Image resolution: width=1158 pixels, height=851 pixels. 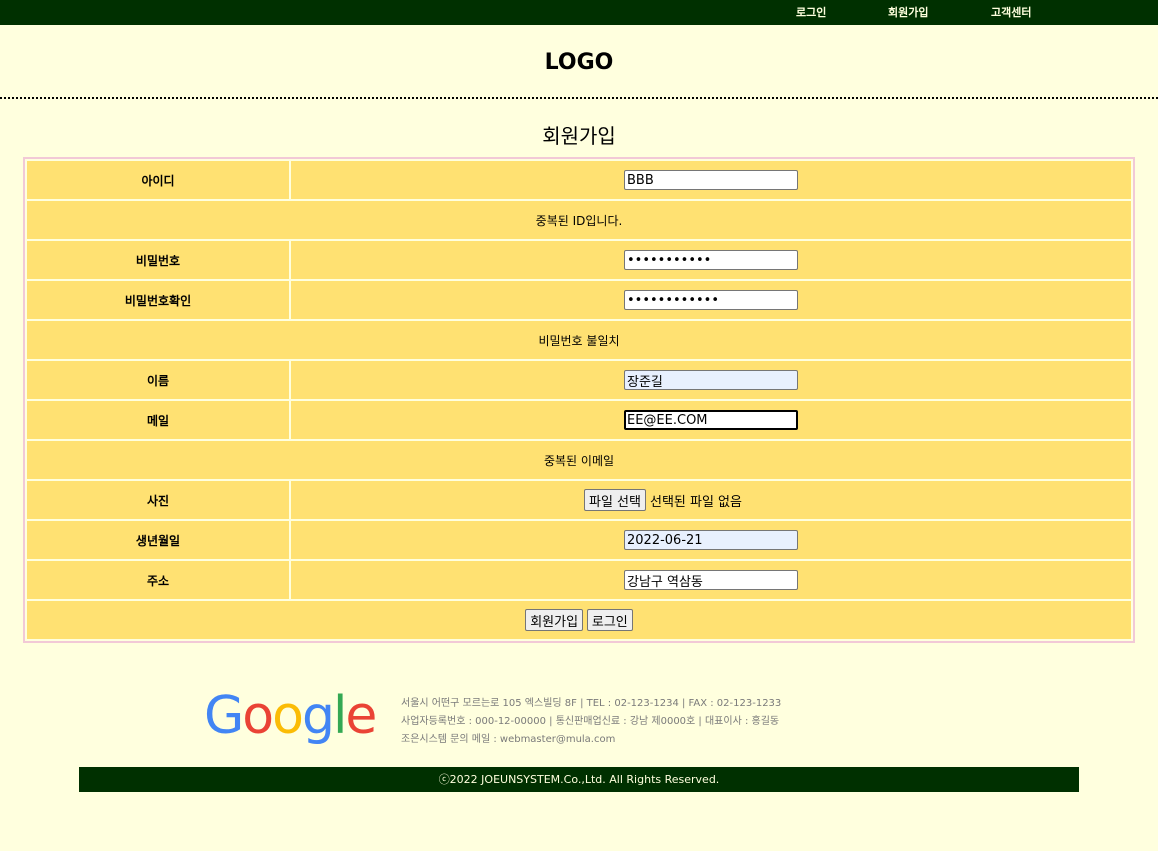 I want to click on email-cell, so click(x=711, y=420).